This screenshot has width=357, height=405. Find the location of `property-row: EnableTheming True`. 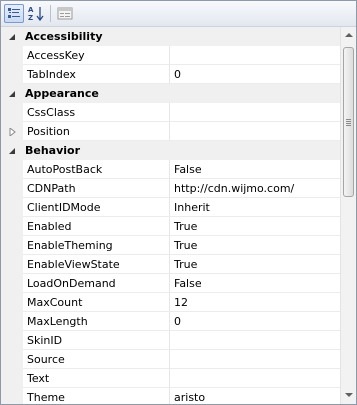

property-row: EnableTheming True is located at coordinates (170, 245).